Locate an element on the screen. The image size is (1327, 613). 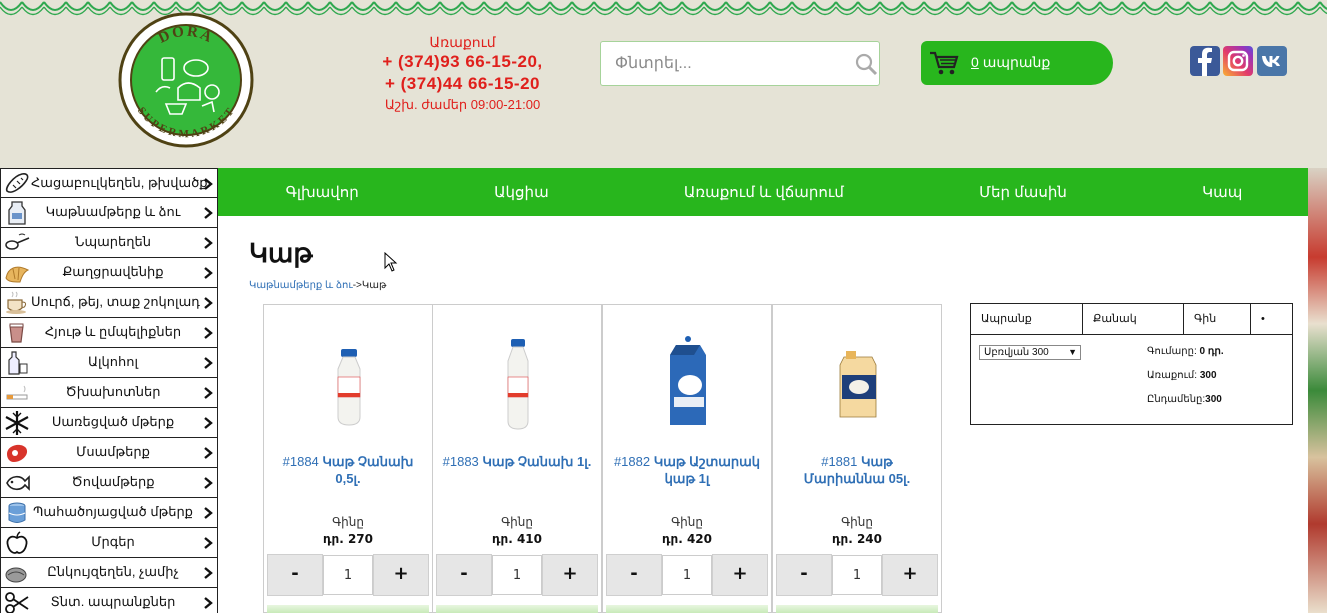
breadcrumb-link-dairy: Կաթնամթերք և ձու is located at coordinates (301, 285).